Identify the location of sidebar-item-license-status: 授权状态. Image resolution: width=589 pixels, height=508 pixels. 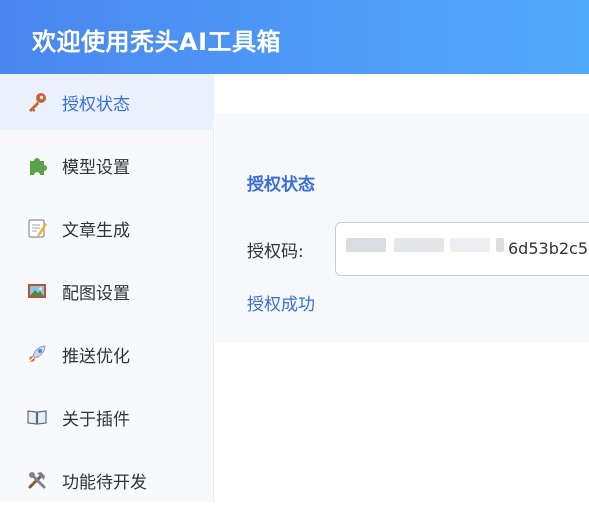
(107, 102).